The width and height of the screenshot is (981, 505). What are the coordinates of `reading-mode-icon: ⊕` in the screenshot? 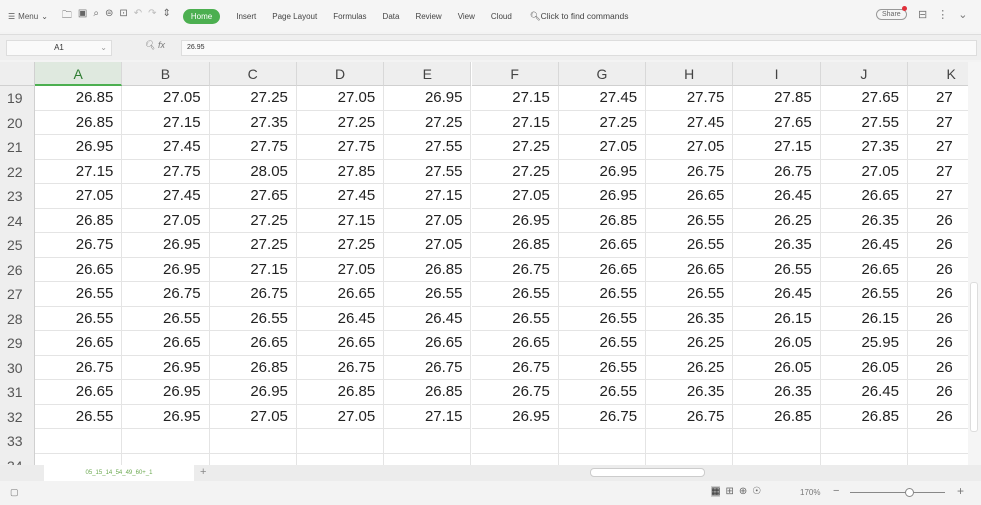 It's located at (743, 491).